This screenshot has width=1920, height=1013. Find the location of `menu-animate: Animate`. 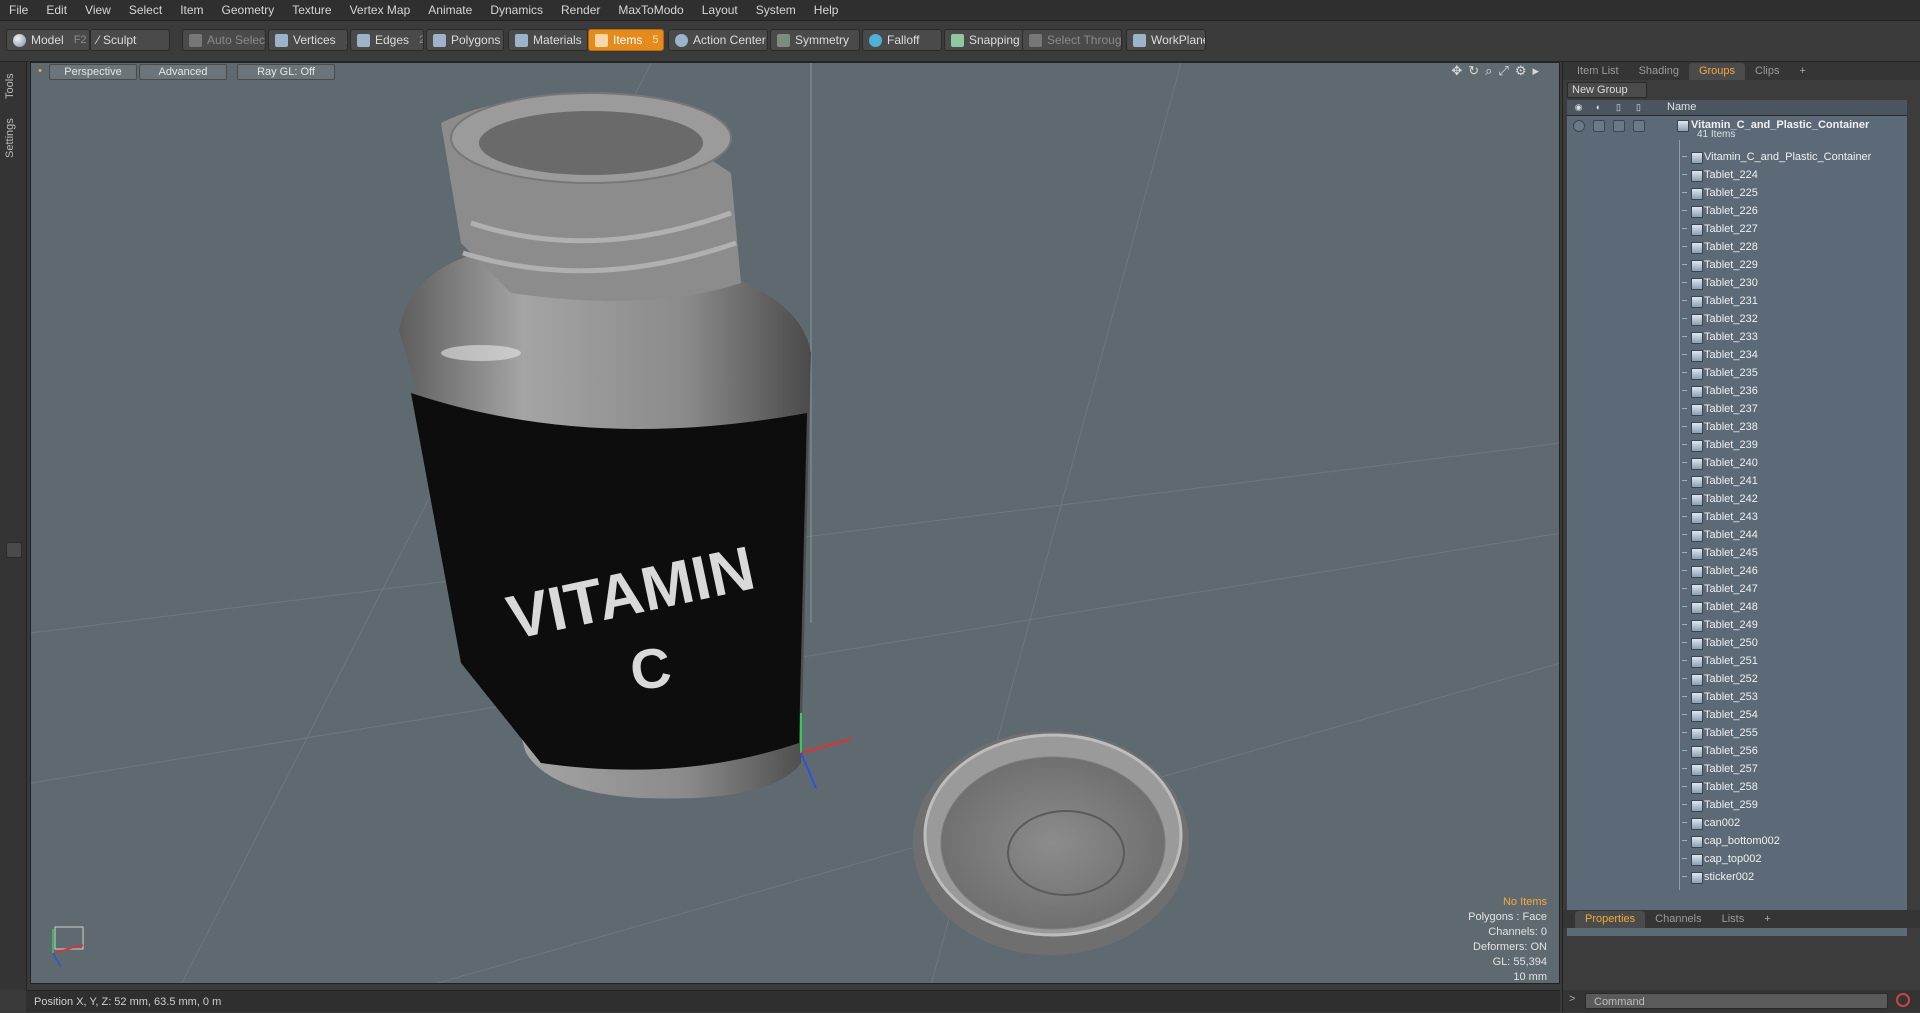

menu-animate: Animate is located at coordinates (450, 10).